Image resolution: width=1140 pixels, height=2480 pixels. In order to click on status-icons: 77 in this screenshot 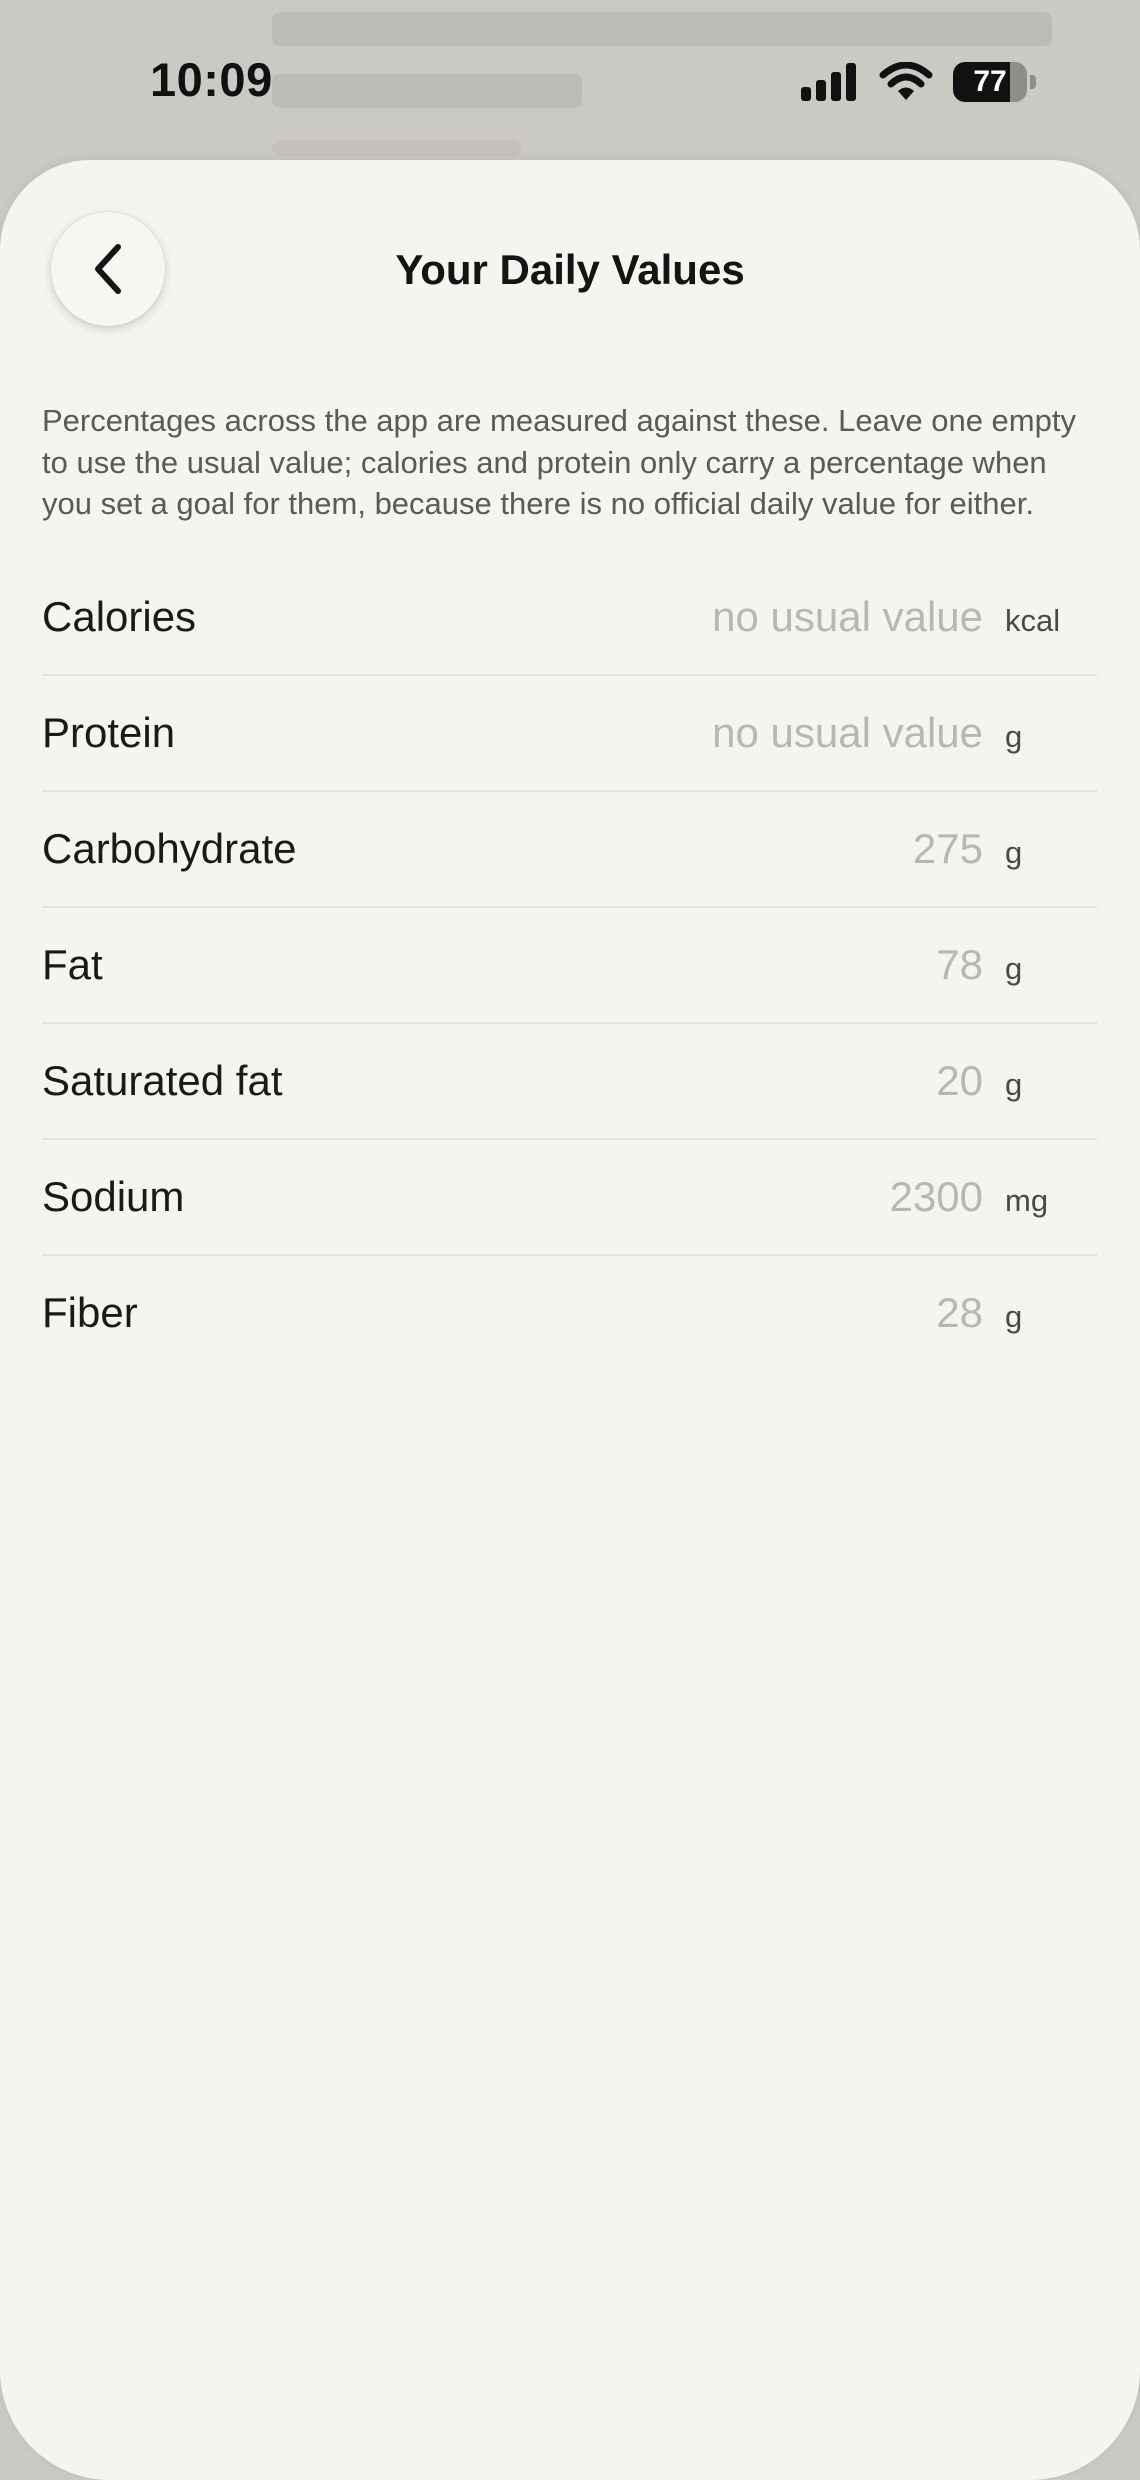, I will do `click(918, 82)`.